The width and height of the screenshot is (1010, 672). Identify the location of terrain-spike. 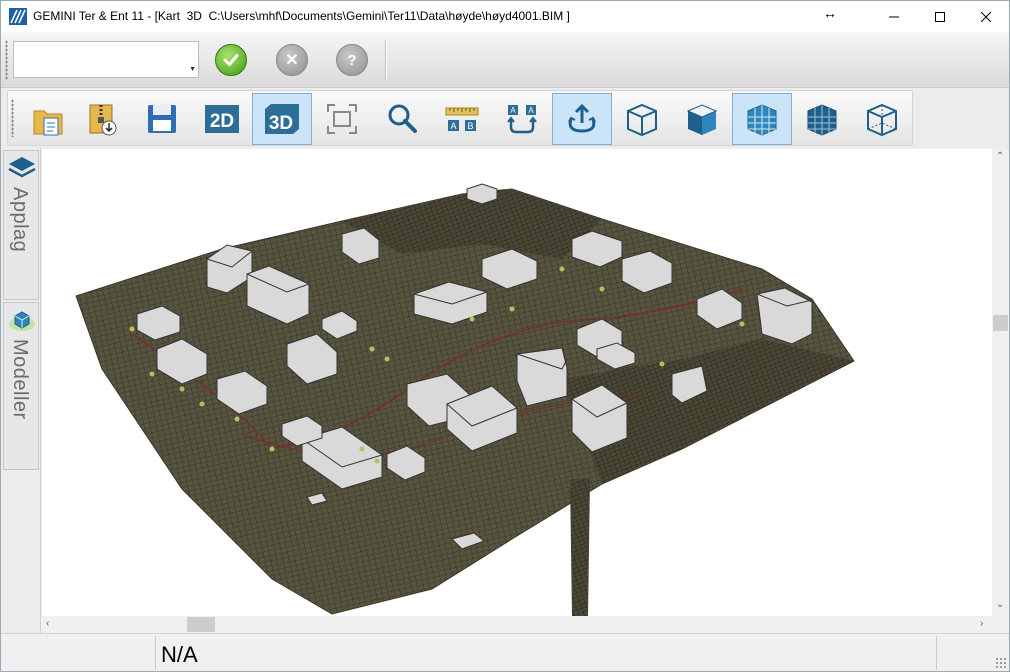
(580, 547).